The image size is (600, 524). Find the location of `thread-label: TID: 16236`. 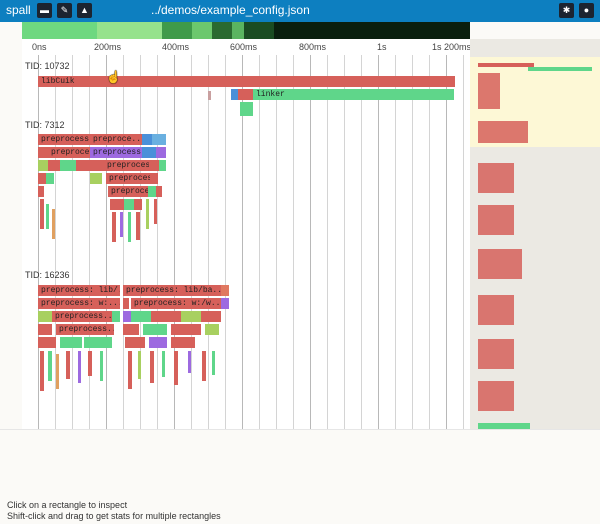

thread-label: TID: 16236 is located at coordinates (47, 275).